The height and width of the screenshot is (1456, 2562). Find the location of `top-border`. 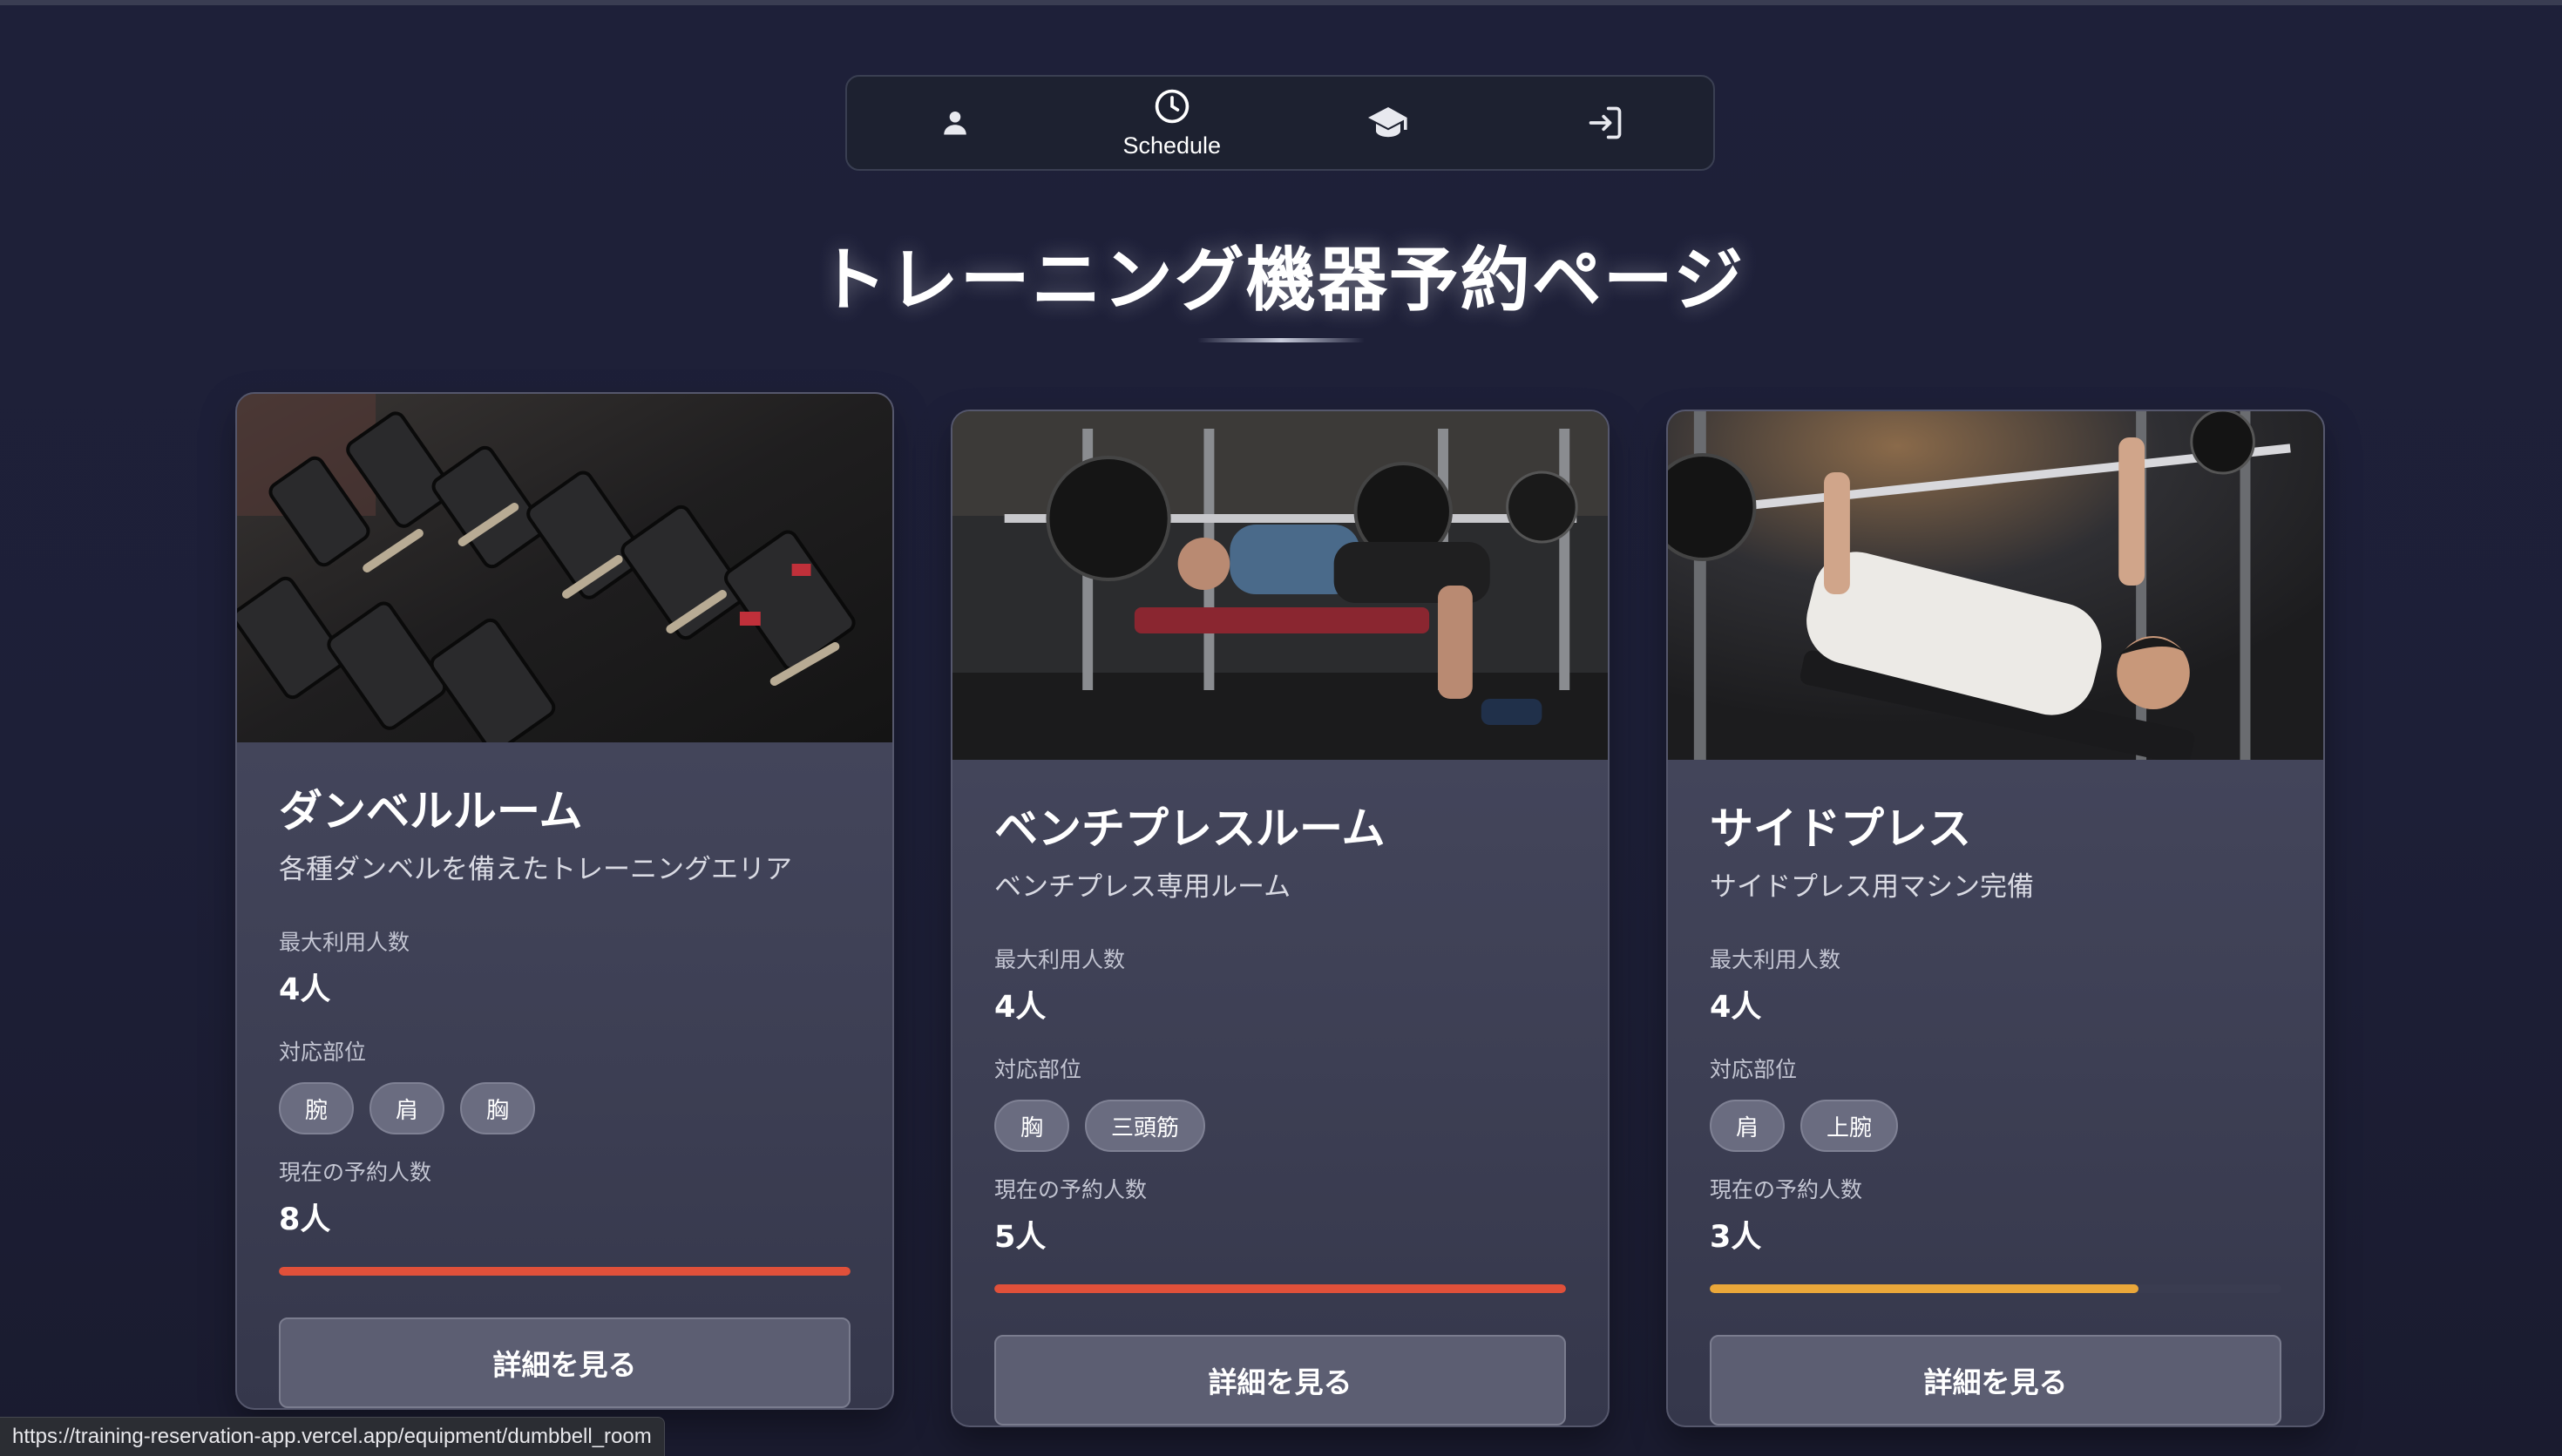

top-border is located at coordinates (1281, 2).